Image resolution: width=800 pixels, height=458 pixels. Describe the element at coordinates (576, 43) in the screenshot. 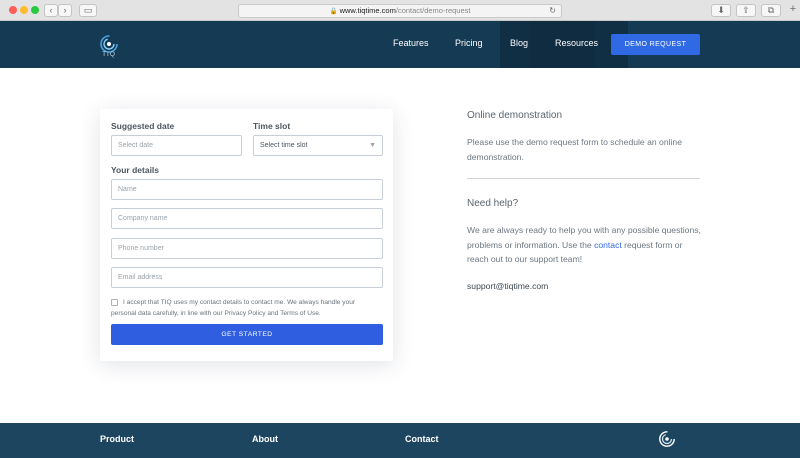

I see `nav-resources: Resources` at that location.